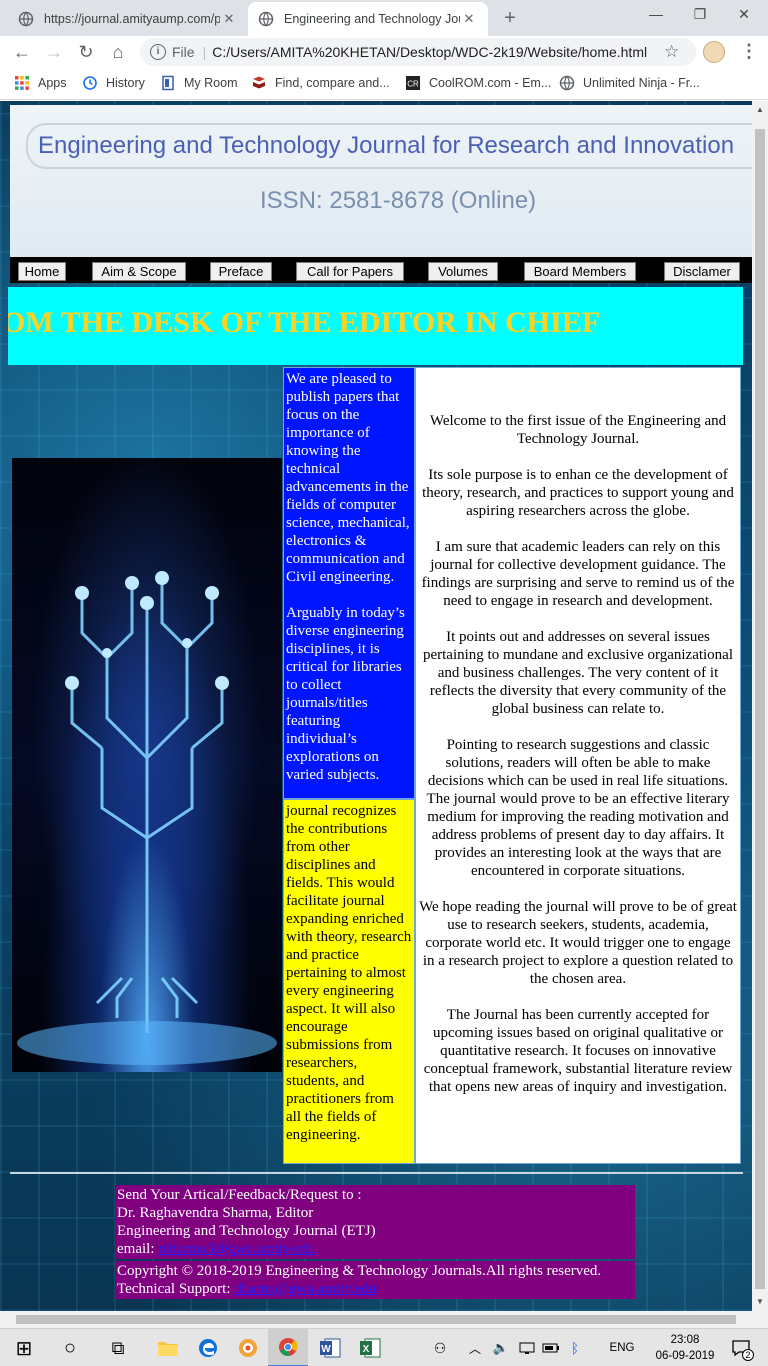  Describe the element at coordinates (760, 709) in the screenshot. I see `vertical-scroll-thumb` at that location.